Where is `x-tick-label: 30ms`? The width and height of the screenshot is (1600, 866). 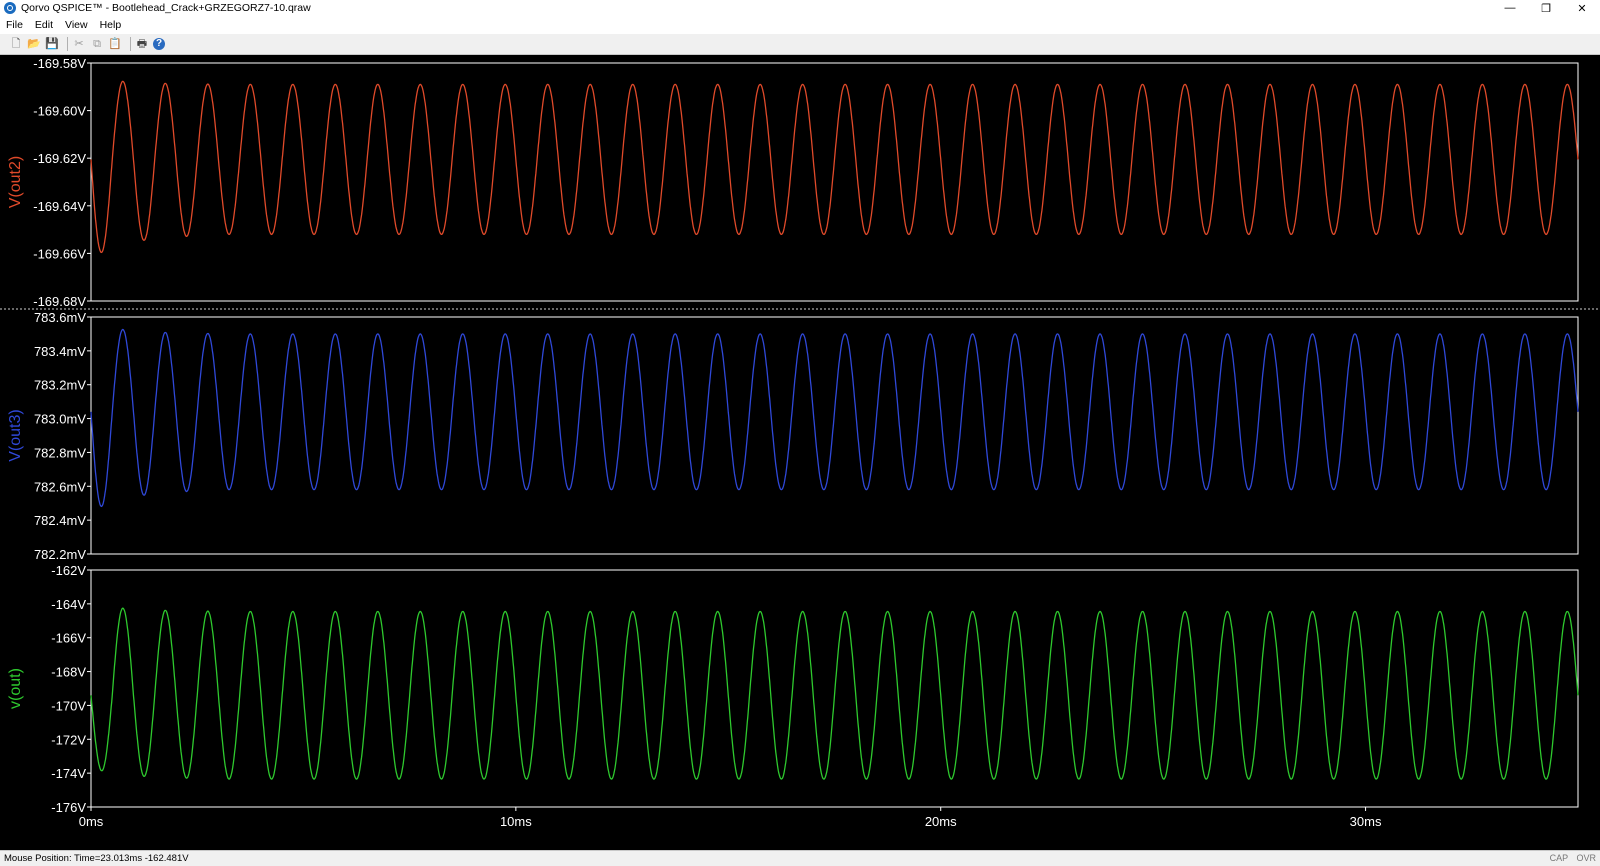 x-tick-label: 30ms is located at coordinates (1366, 821).